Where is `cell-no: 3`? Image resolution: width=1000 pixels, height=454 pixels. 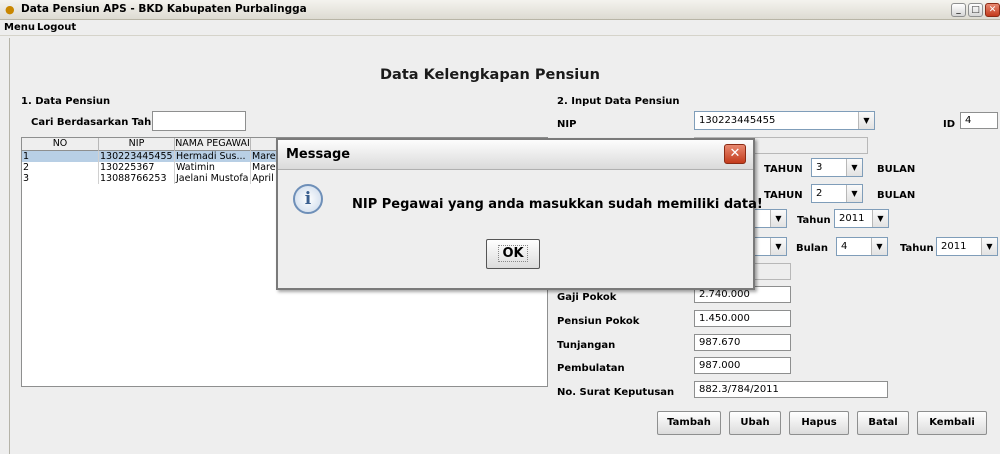 cell-no: 3 is located at coordinates (60, 178).